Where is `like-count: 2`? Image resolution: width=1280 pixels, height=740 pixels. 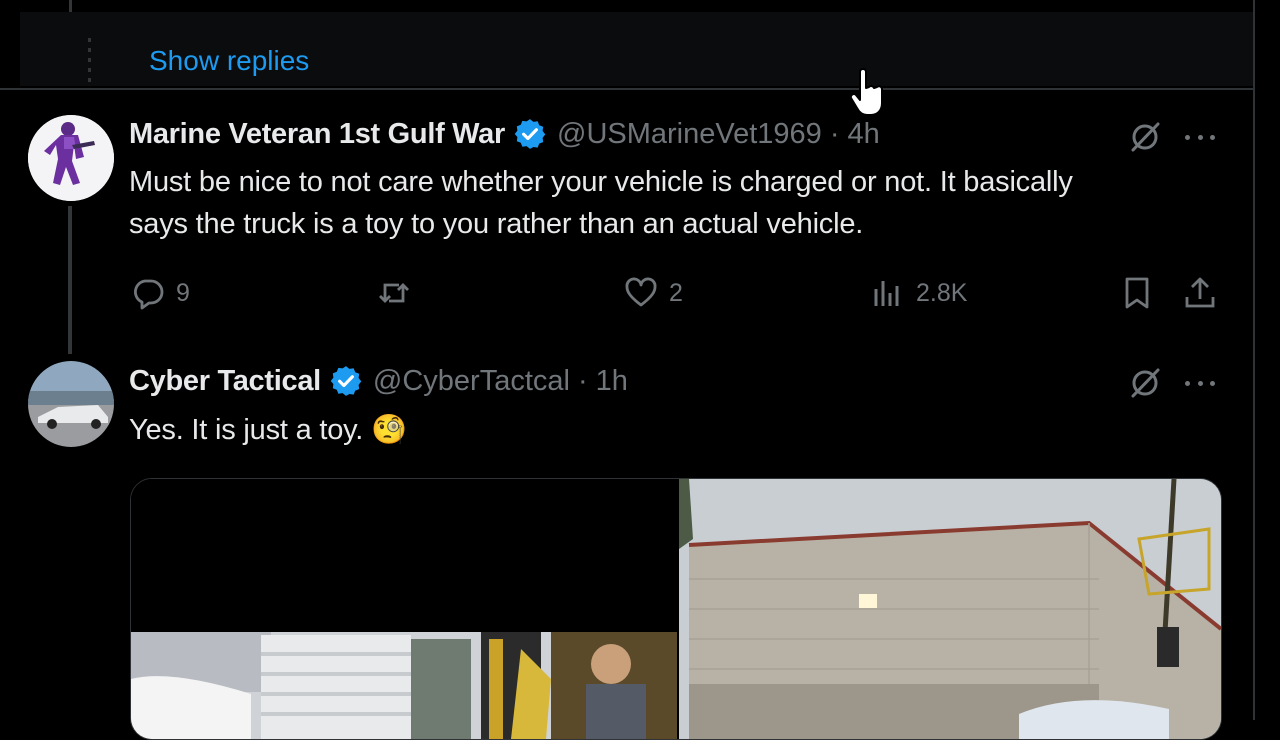 like-count: 2 is located at coordinates (676, 292).